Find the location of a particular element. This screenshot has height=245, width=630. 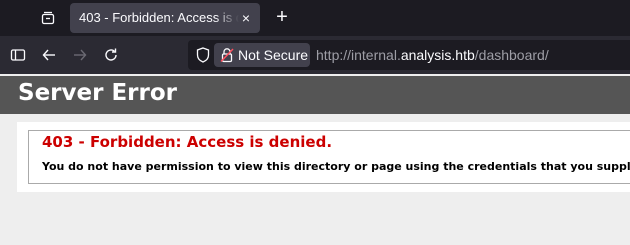

url-text: http://internal.analysis.htb/dashboard/ is located at coordinates (432, 55).